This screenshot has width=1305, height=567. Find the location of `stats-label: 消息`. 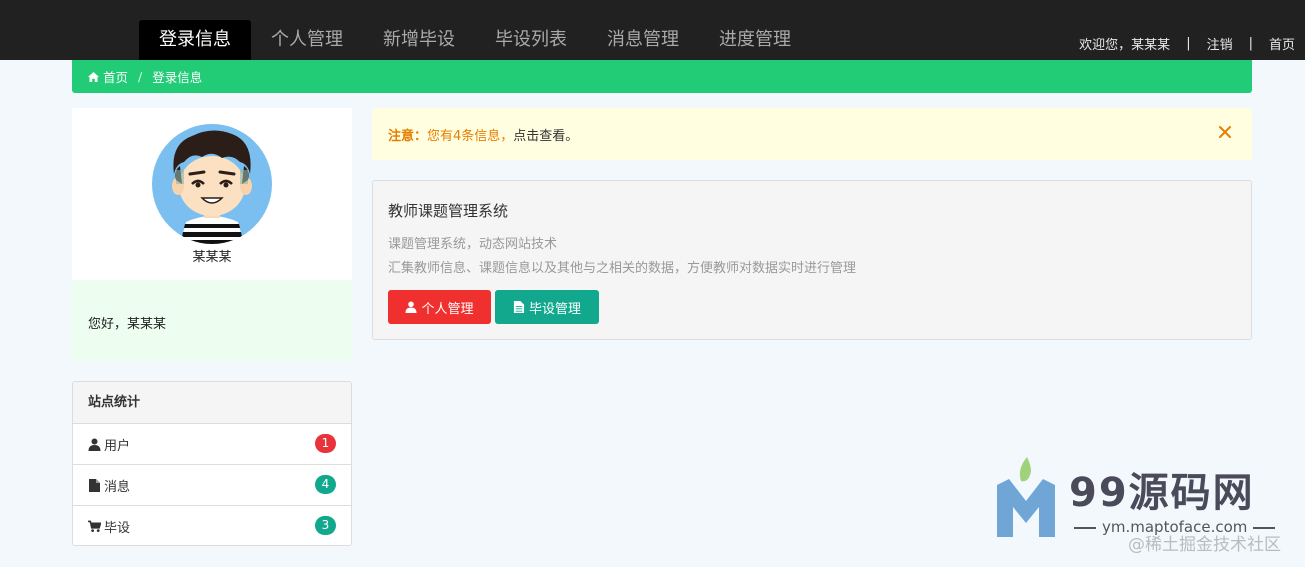

stats-label: 消息 is located at coordinates (117, 487).